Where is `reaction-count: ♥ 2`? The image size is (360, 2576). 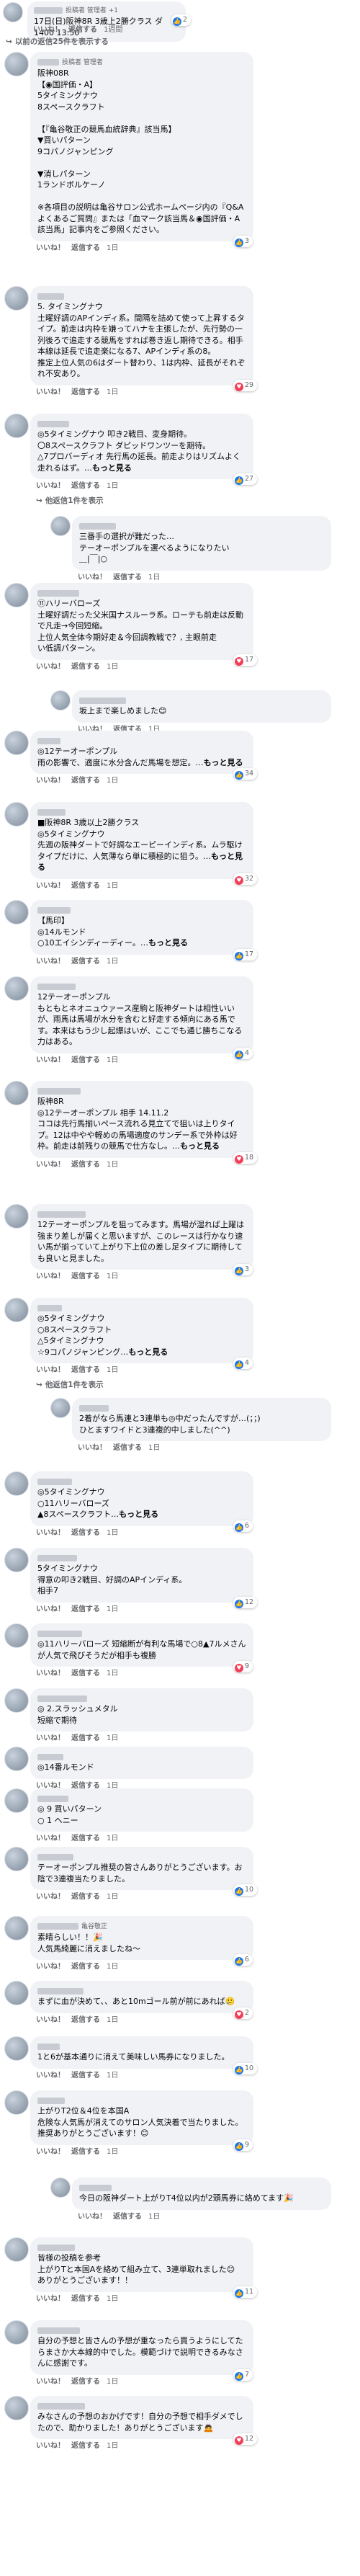 reaction-count: ♥ 2 is located at coordinates (243, 2013).